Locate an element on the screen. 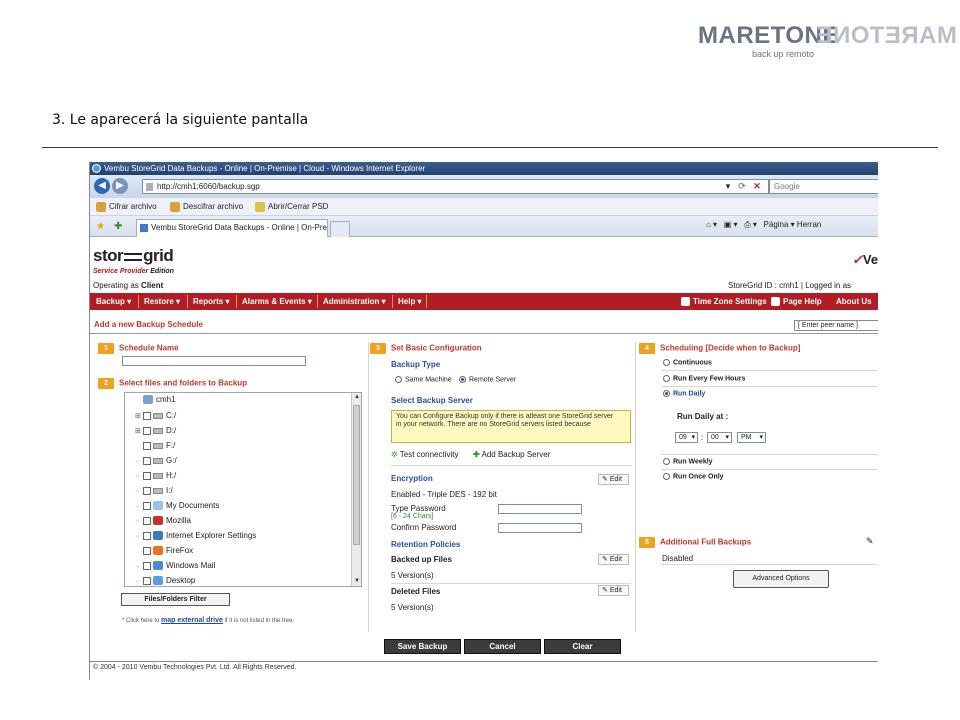  menu-alarms-events: Alarms & Events ▾ is located at coordinates (277, 301).